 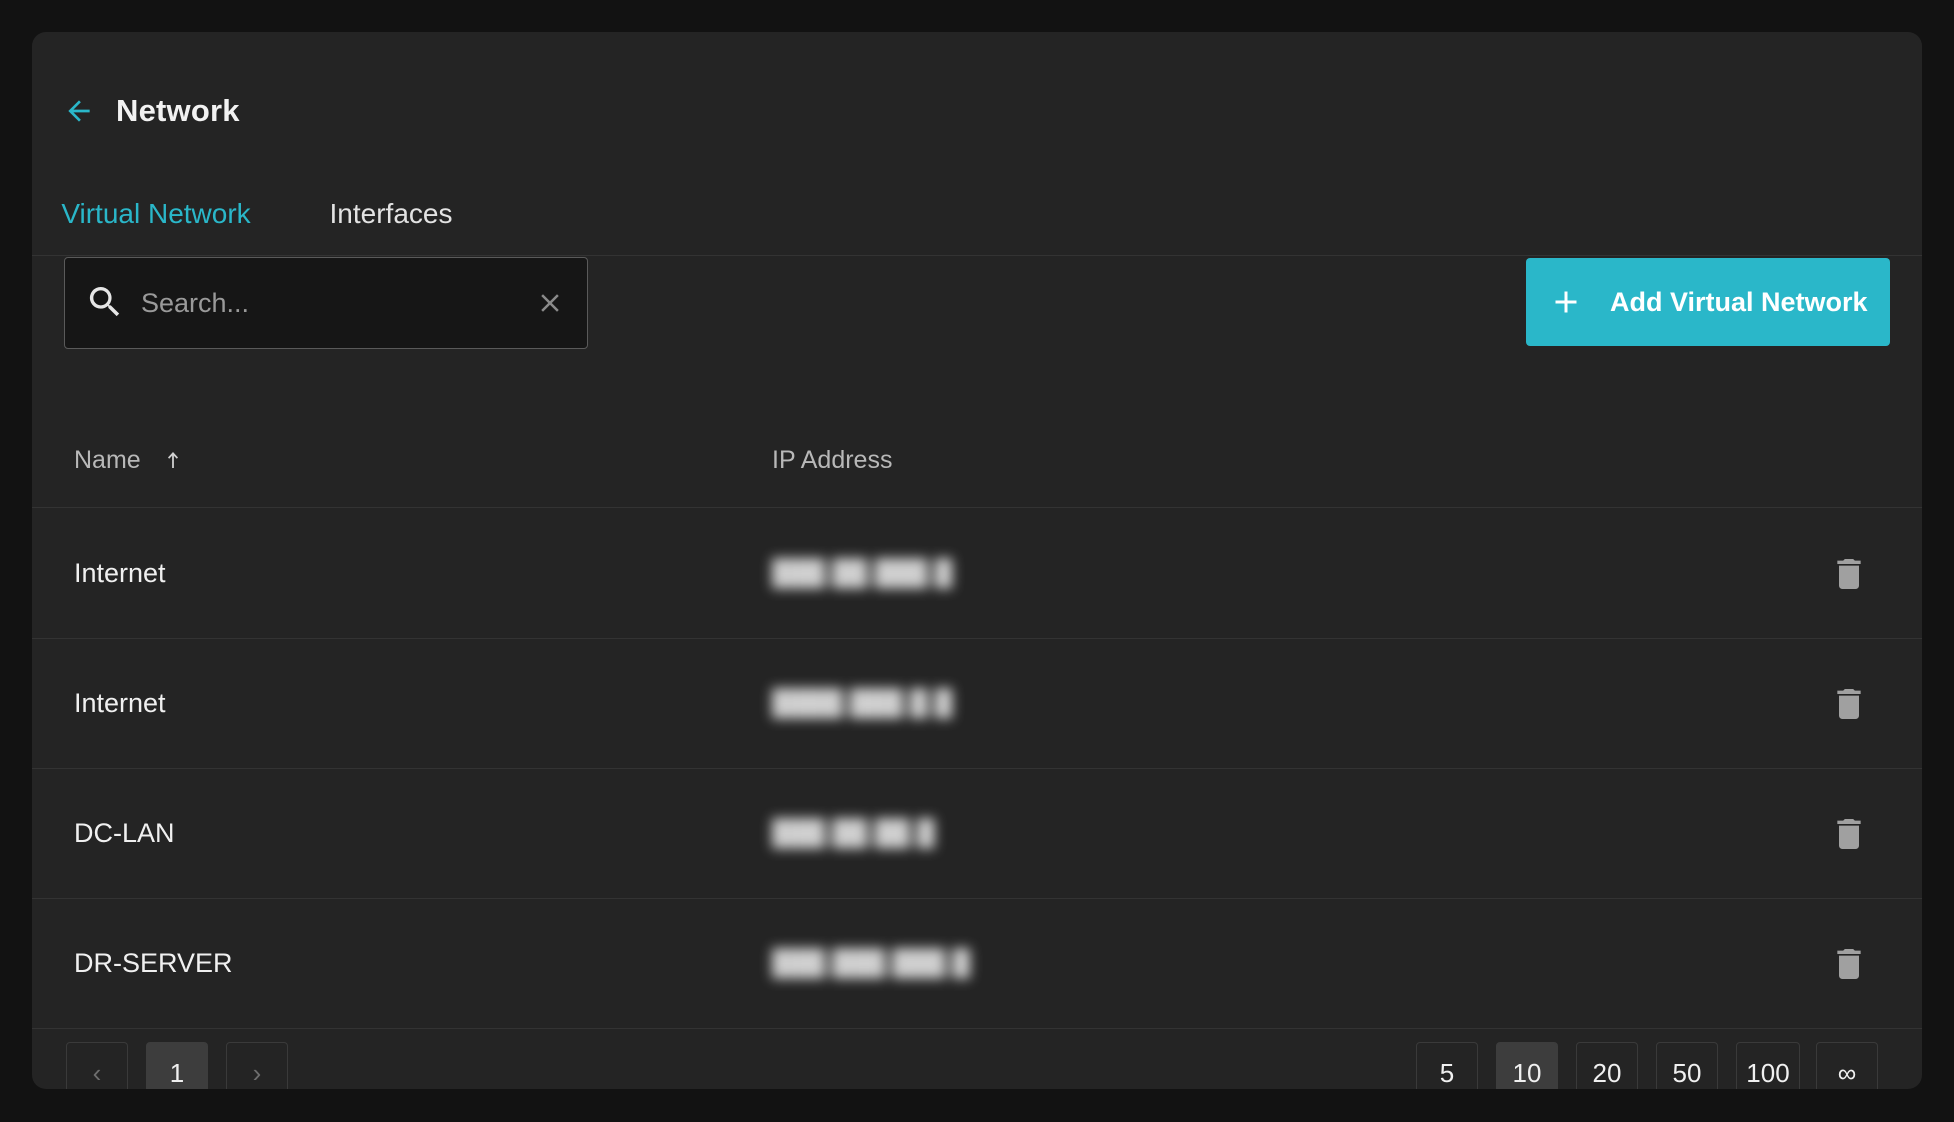 What do you see at coordinates (977, 964) in the screenshot?
I see `table-row: DR-SERVER ███.███.███.█` at bounding box center [977, 964].